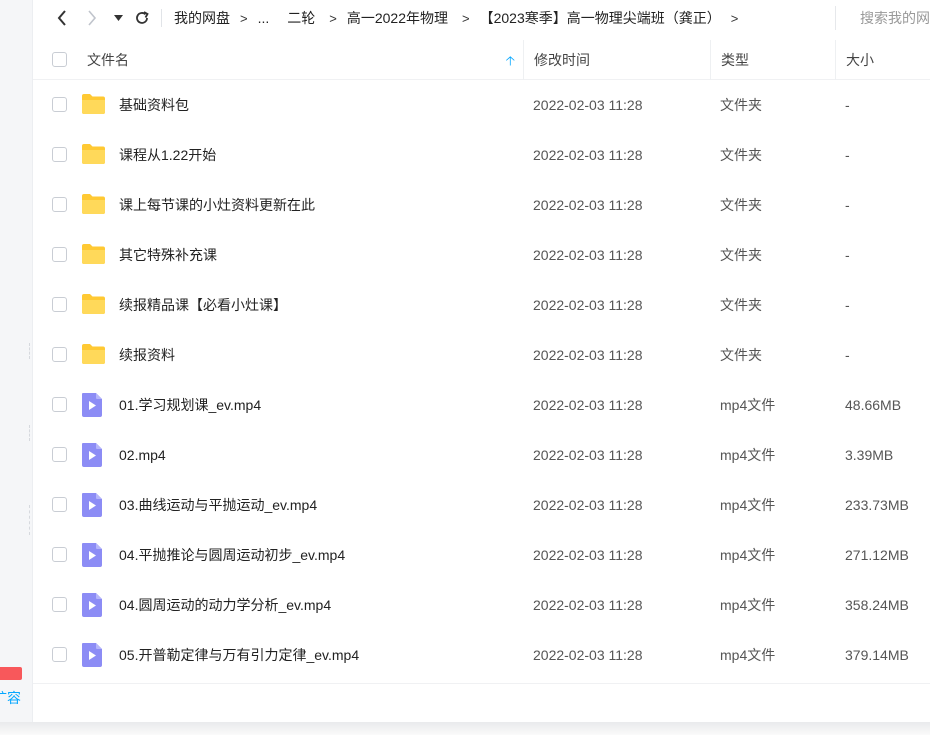 The width and height of the screenshot is (930, 735). What do you see at coordinates (203, 305) in the screenshot?
I see `file-name: 续报精品课【必看小灶课】` at bounding box center [203, 305].